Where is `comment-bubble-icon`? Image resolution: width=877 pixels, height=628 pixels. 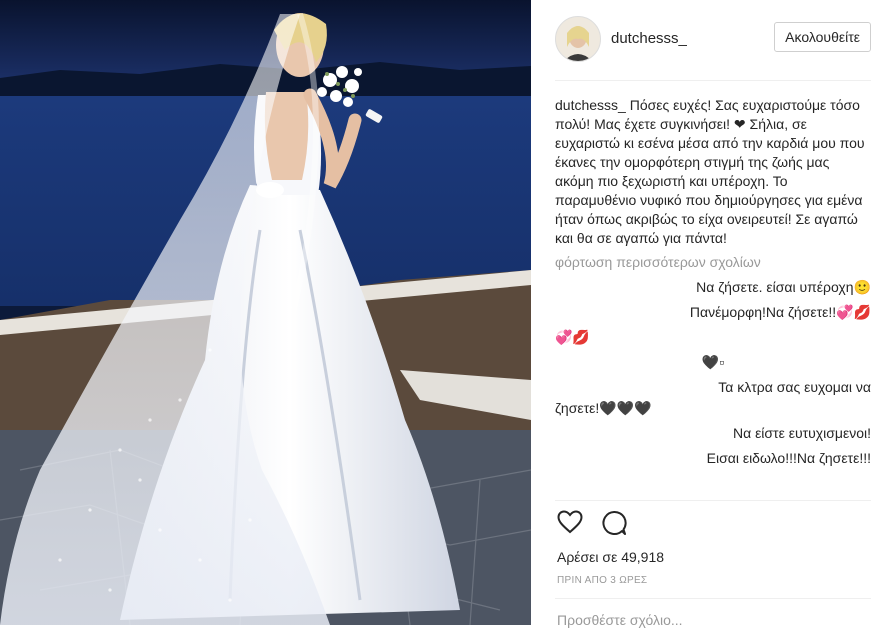 comment-bubble-icon is located at coordinates (614, 525).